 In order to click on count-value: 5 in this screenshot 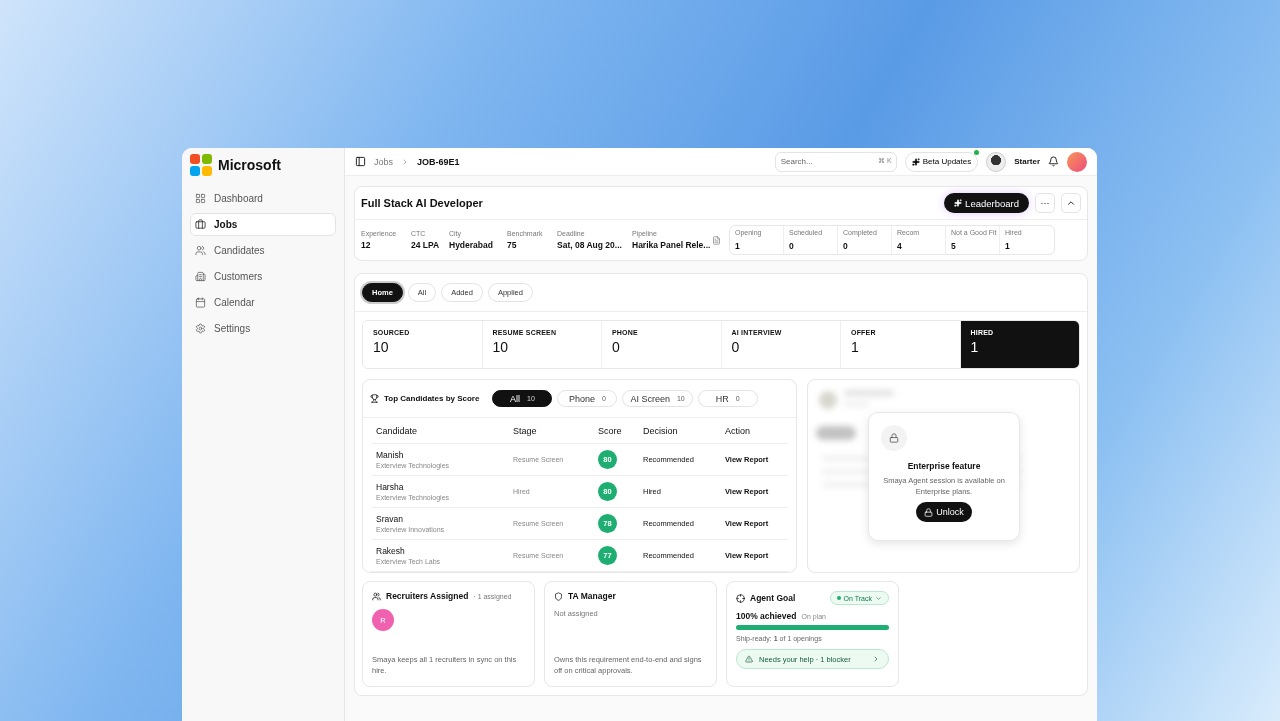, I will do `click(954, 246)`.